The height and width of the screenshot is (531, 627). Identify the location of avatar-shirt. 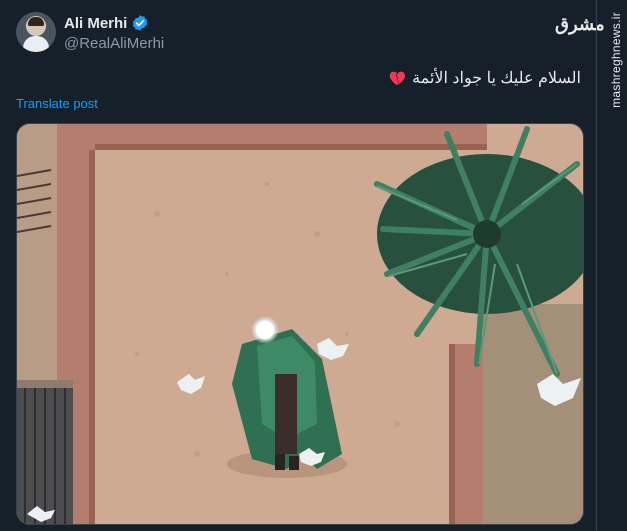
(36, 44).